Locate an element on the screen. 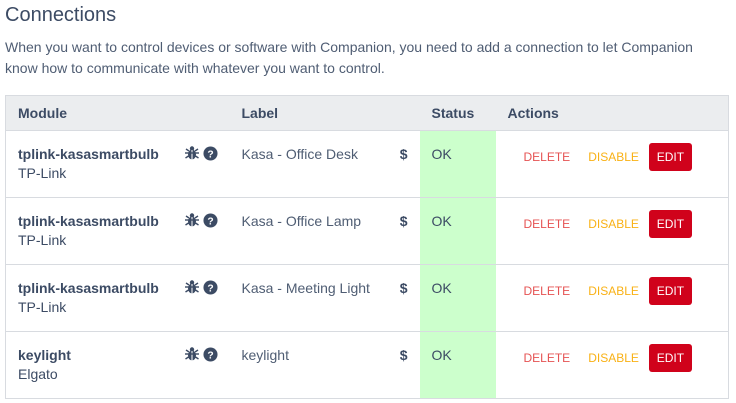 The height and width of the screenshot is (403, 736). connection-label: Kasa - Office Desk is located at coordinates (325, 154).